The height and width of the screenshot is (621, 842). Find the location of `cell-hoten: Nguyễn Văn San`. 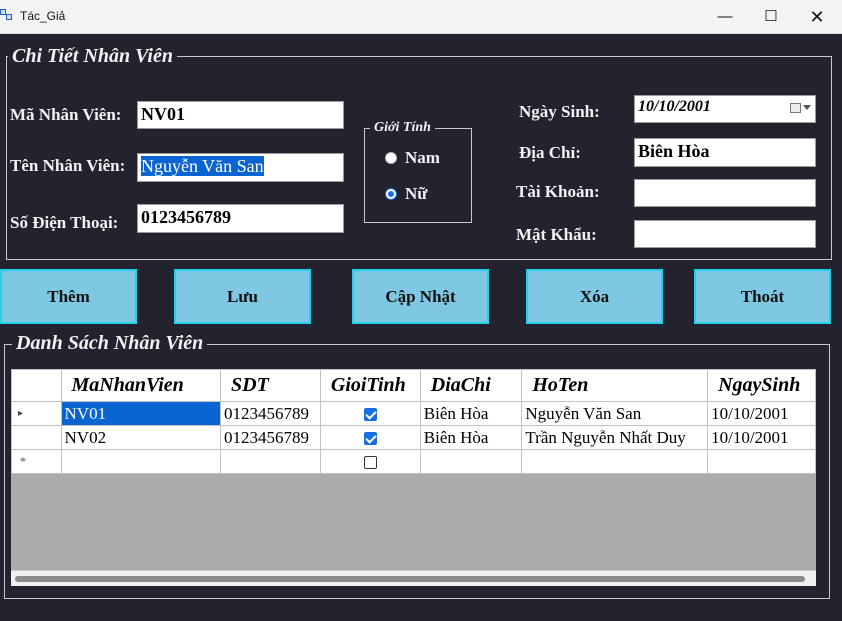

cell-hoten: Nguyễn Văn San is located at coordinates (615, 413).